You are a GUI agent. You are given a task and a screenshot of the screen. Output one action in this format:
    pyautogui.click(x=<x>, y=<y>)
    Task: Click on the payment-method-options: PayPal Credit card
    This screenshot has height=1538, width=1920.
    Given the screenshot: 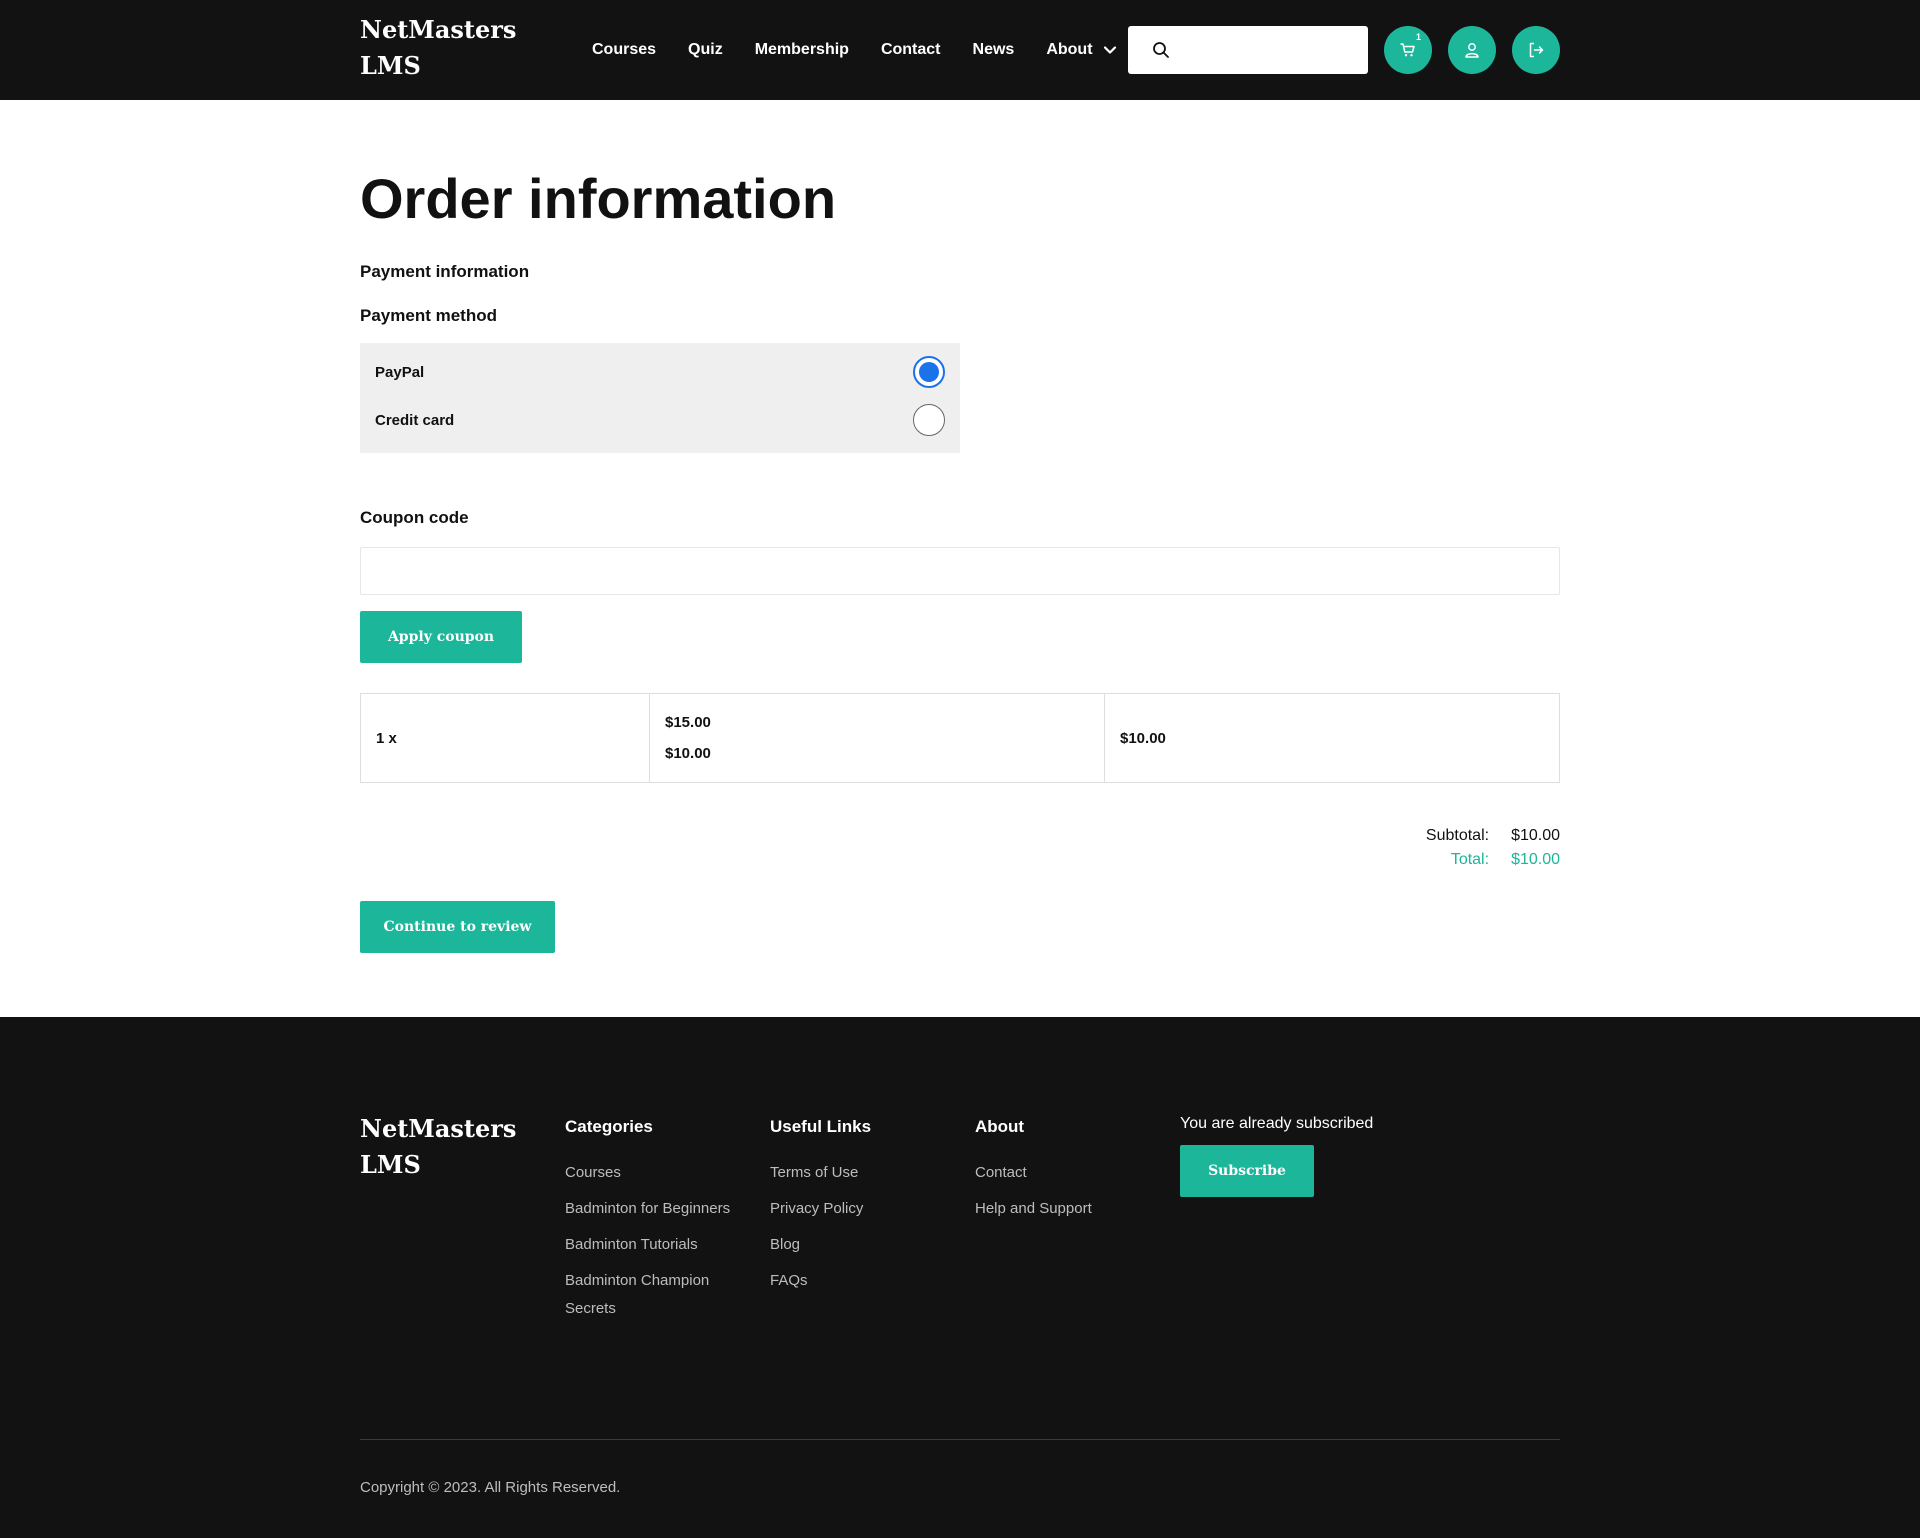 What is the action you would take?
    pyautogui.click(x=660, y=398)
    